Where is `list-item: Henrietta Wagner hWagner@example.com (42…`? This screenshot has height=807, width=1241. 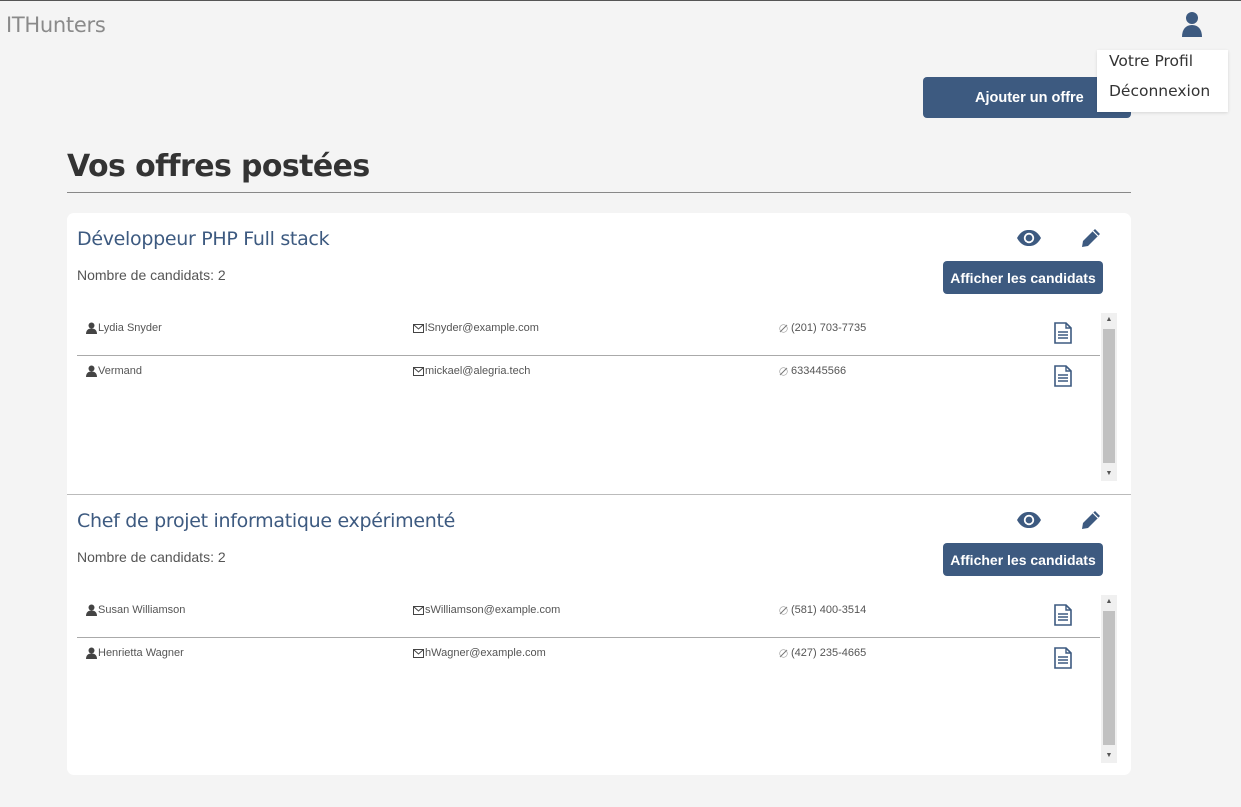 list-item: Henrietta Wagner hWagner@example.com (42… is located at coordinates (588, 659).